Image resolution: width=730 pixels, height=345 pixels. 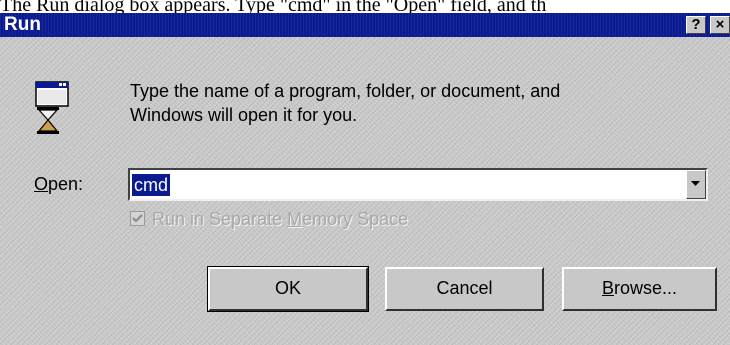 I want to click on separate-memory-checkbox, so click(x=137, y=218).